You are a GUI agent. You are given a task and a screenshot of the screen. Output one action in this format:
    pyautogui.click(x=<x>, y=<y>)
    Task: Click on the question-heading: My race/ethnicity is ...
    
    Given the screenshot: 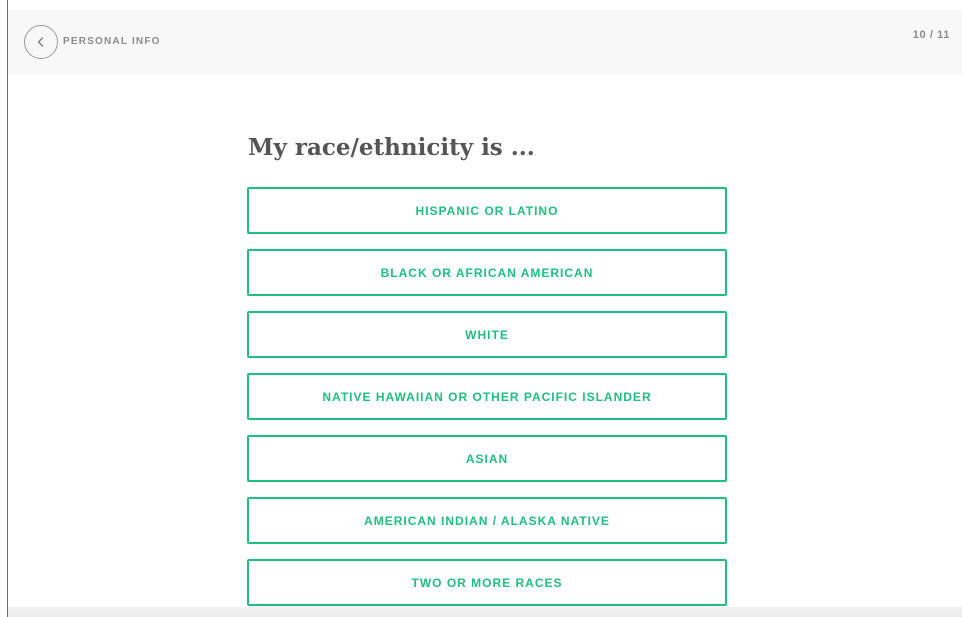 What is the action you would take?
    pyautogui.click(x=391, y=147)
    